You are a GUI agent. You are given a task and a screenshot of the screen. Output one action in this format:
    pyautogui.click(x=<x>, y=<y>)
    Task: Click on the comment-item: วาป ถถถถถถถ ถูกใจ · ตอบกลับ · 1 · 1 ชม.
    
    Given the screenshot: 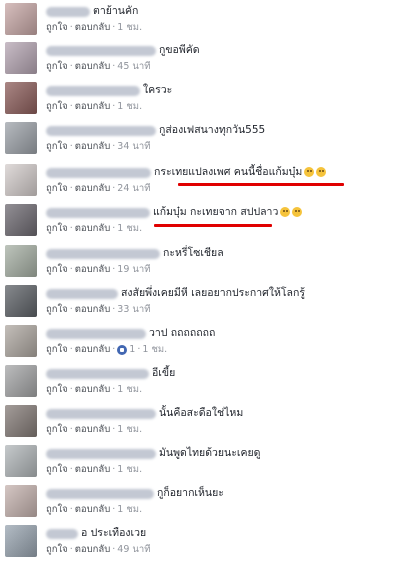 What is the action you would take?
    pyautogui.click(x=200, y=341)
    